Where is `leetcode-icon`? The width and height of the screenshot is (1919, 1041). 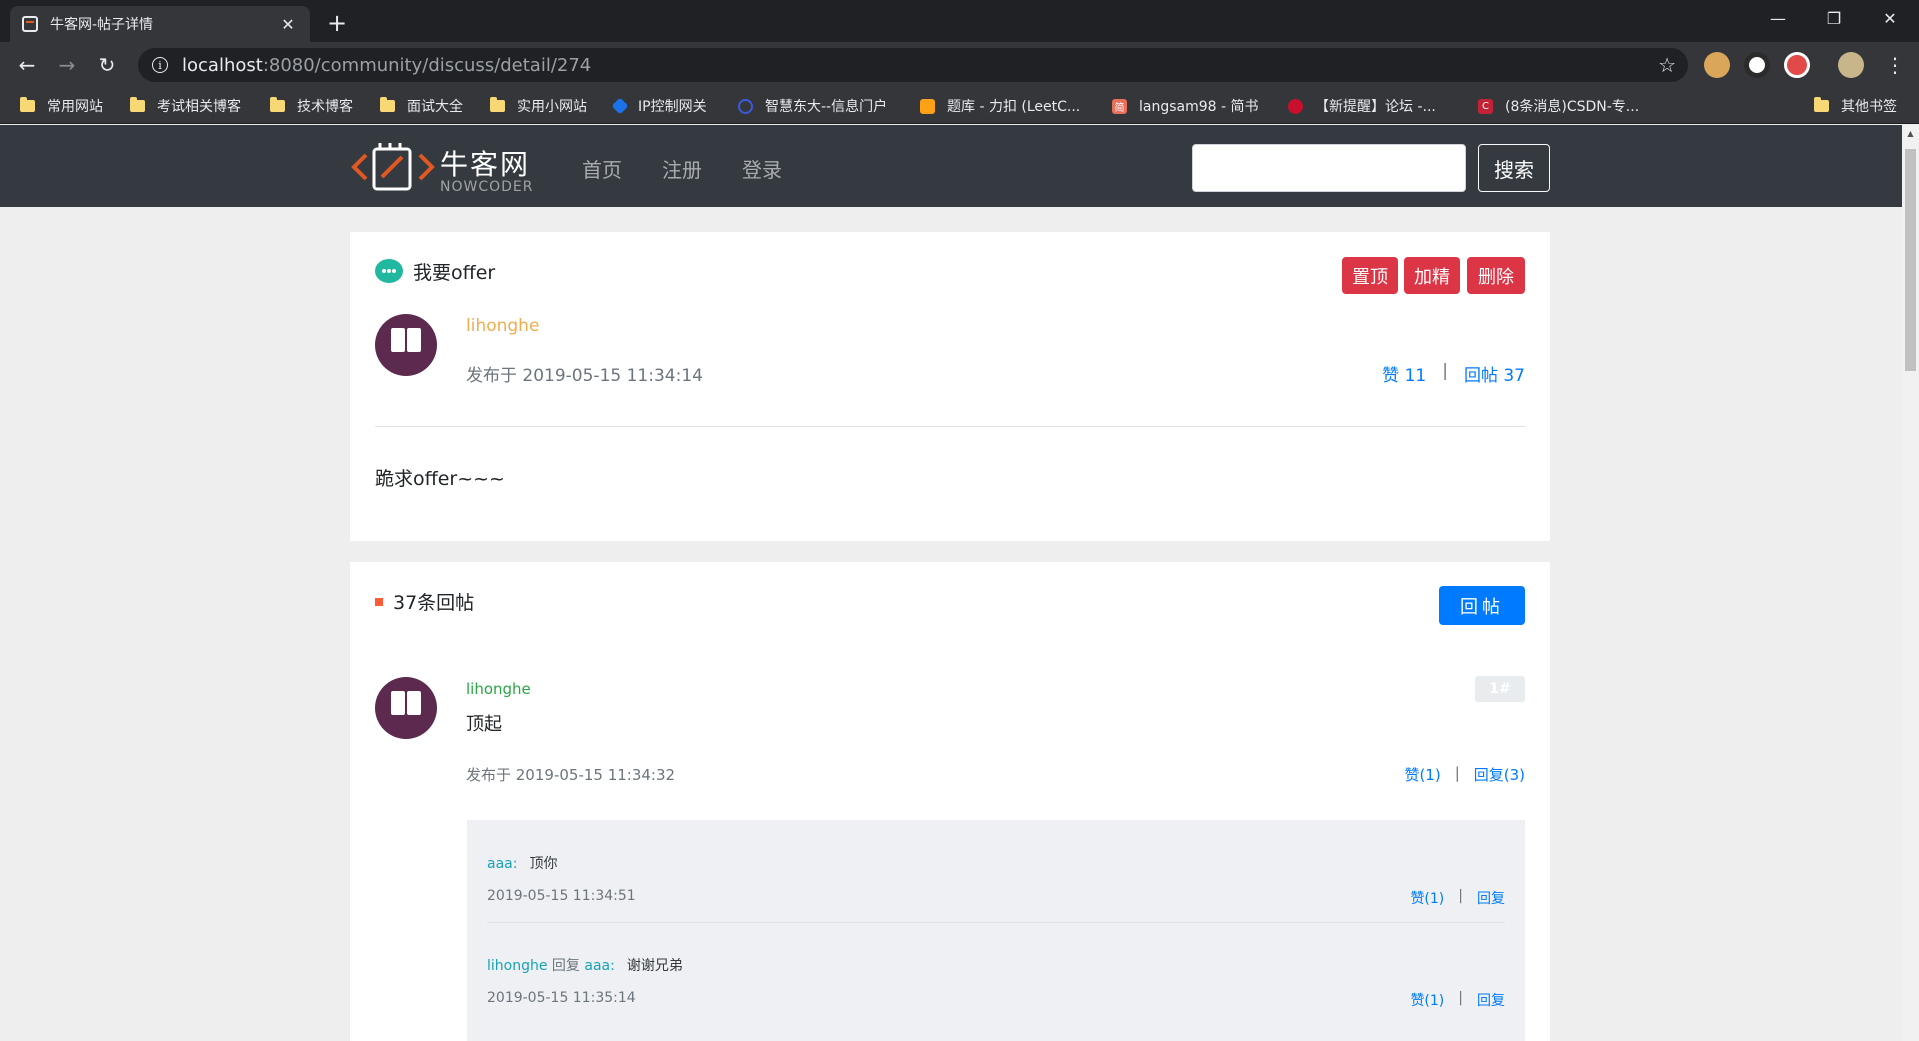
leetcode-icon is located at coordinates (927, 106).